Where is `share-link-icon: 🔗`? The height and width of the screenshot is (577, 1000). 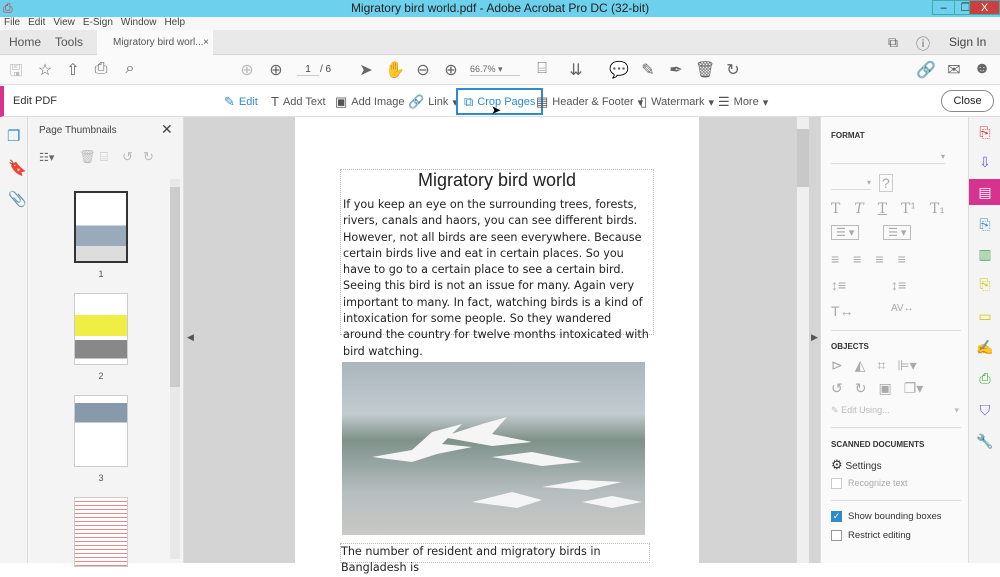 share-link-icon: 🔗 is located at coordinates (926, 70).